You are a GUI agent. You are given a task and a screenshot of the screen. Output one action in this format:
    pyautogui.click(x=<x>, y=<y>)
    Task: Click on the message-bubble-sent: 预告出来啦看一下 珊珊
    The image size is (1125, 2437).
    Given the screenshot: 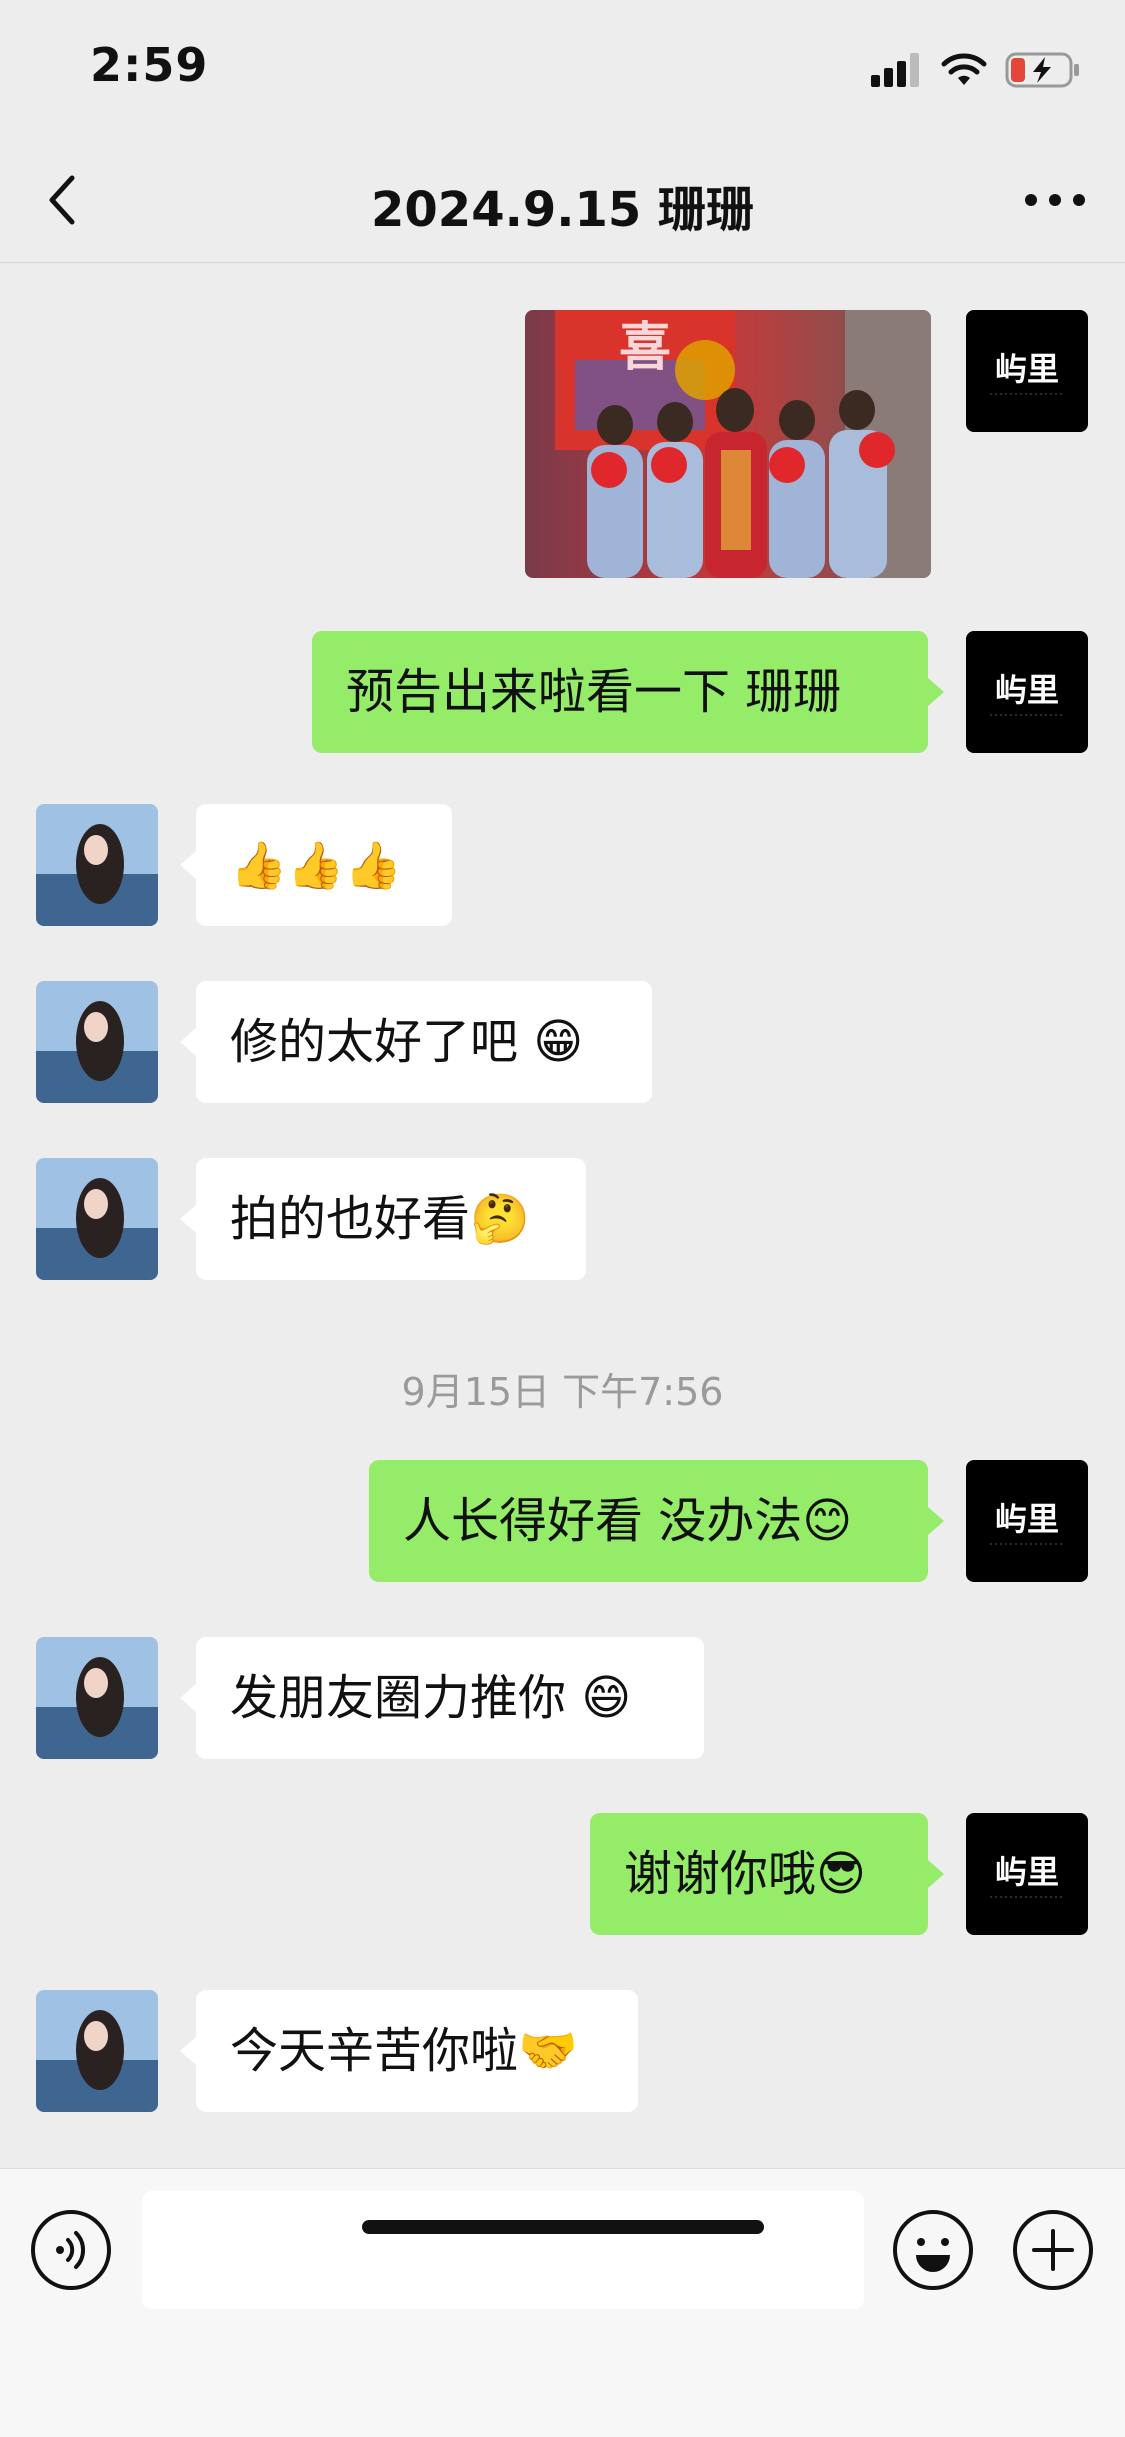 What is the action you would take?
    pyautogui.click(x=628, y=692)
    